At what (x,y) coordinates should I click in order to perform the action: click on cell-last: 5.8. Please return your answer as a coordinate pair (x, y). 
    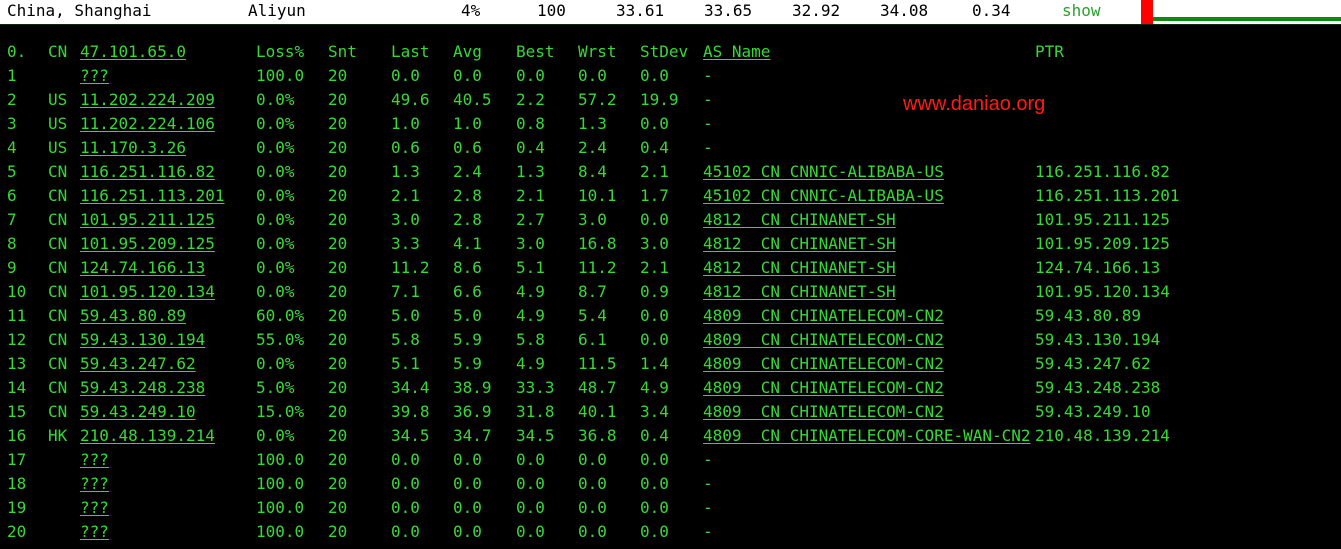
    Looking at the image, I should click on (405, 339).